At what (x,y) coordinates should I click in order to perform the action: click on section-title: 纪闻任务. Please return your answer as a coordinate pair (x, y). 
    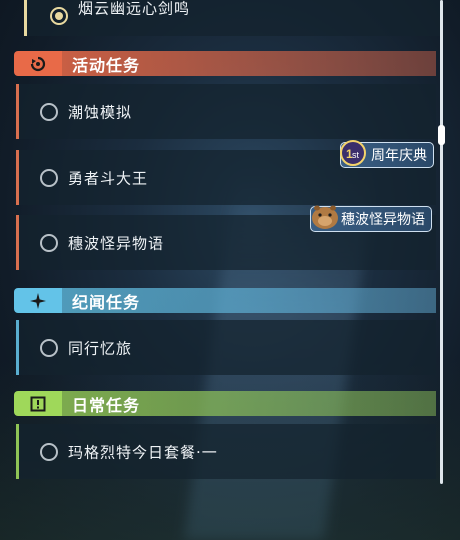
    Looking at the image, I should click on (106, 302).